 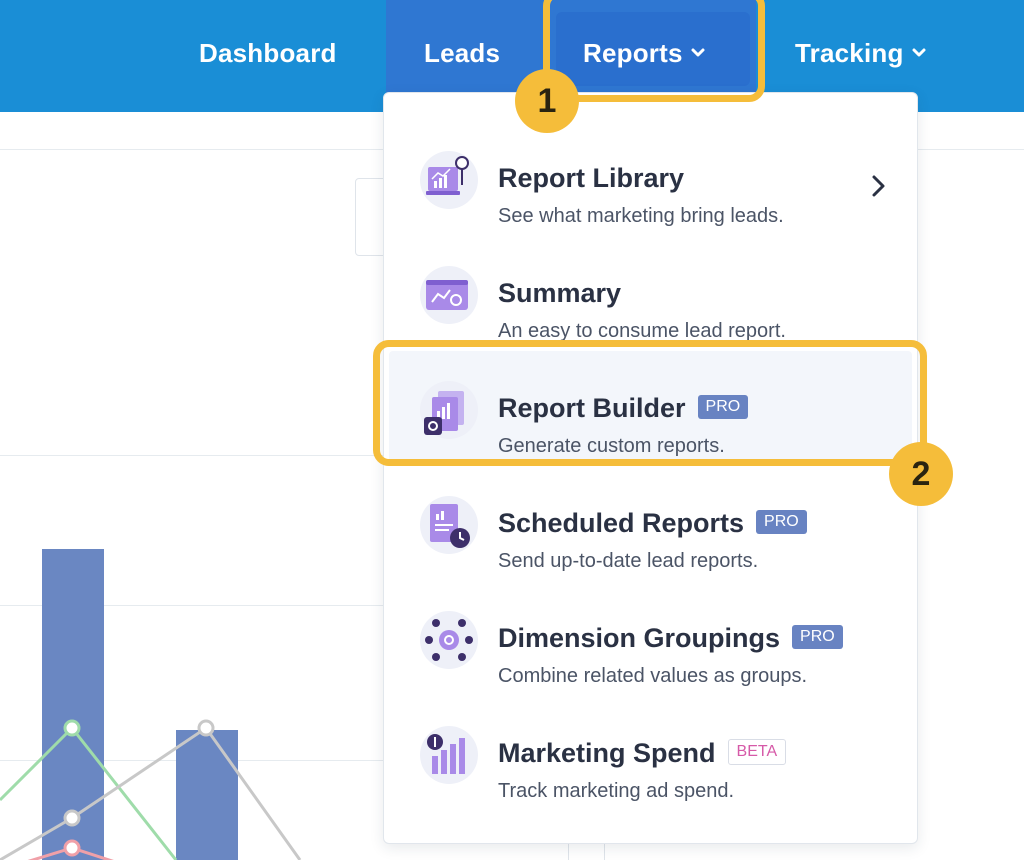 I want to click on dimension-groupings-icon, so click(x=449, y=640).